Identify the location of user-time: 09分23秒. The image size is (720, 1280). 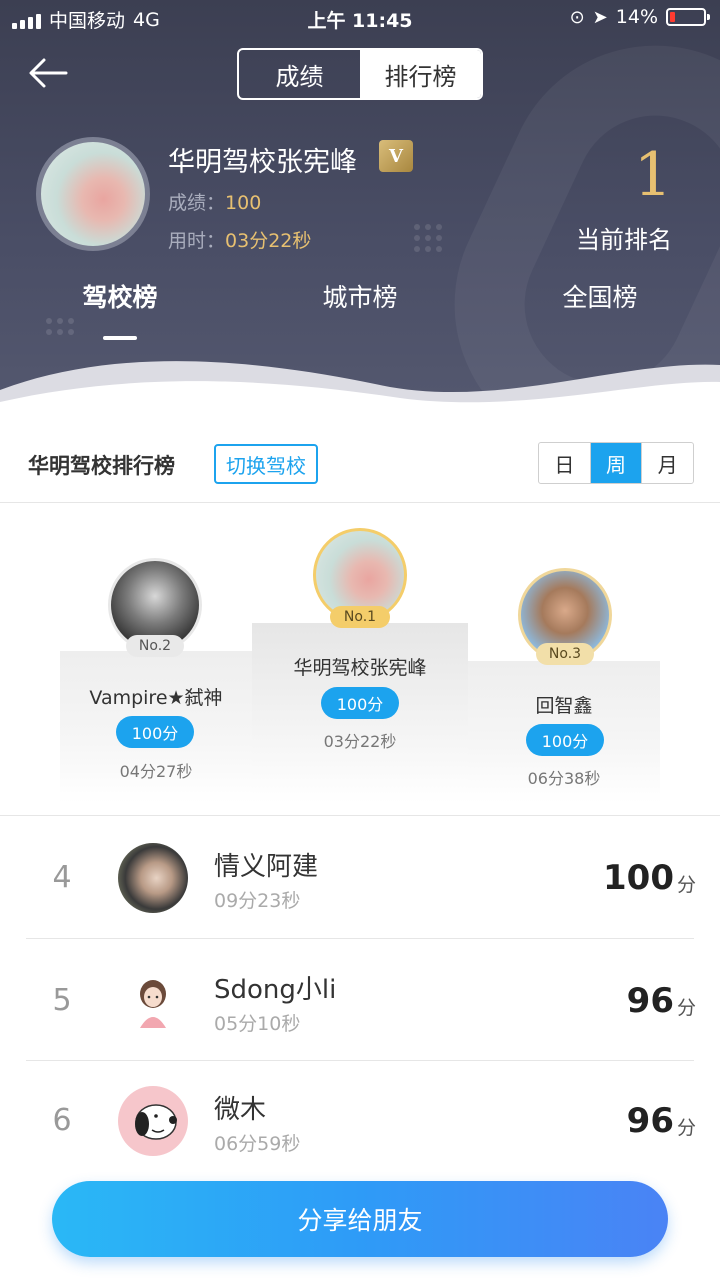
(257, 901).